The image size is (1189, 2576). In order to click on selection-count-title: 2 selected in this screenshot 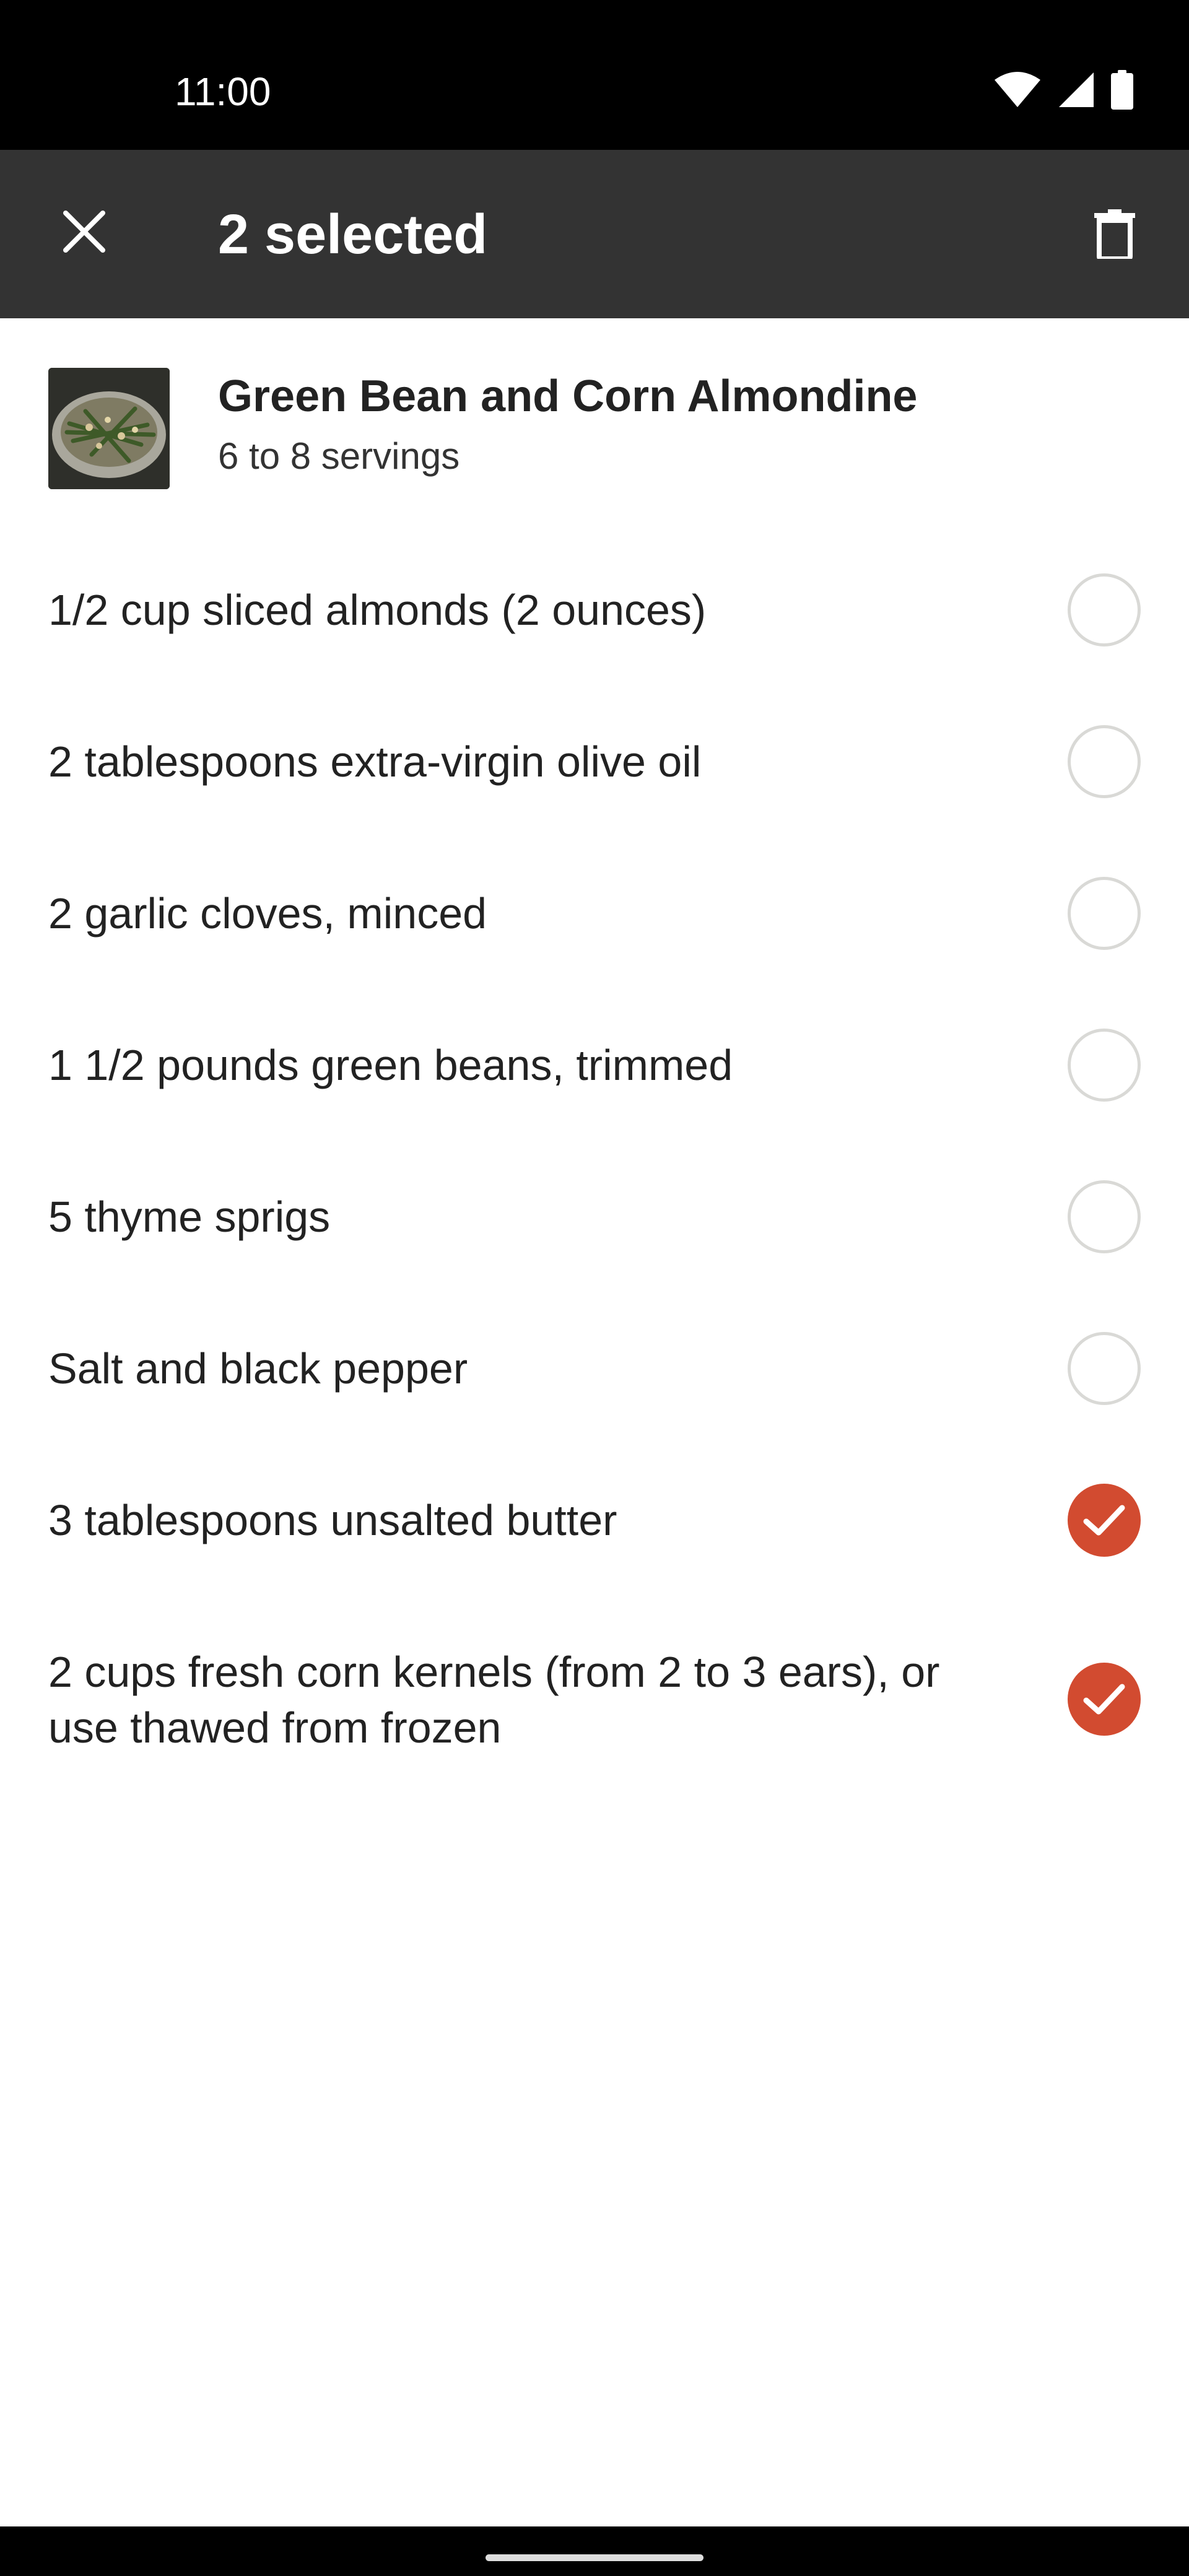, I will do `click(353, 235)`.